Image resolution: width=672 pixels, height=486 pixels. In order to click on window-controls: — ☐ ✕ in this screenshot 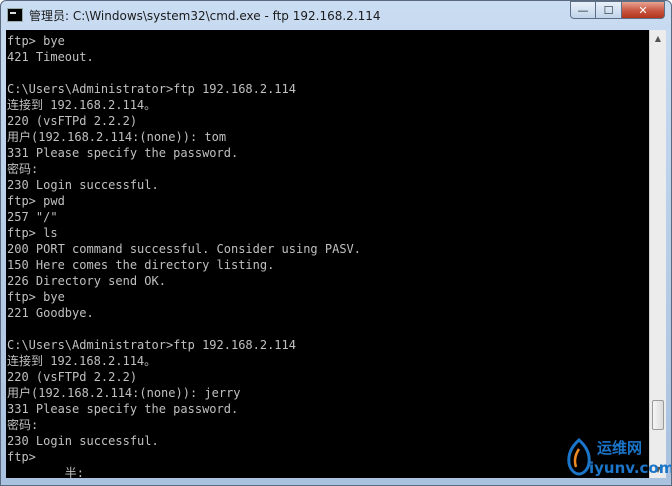, I will do `click(617, 10)`.